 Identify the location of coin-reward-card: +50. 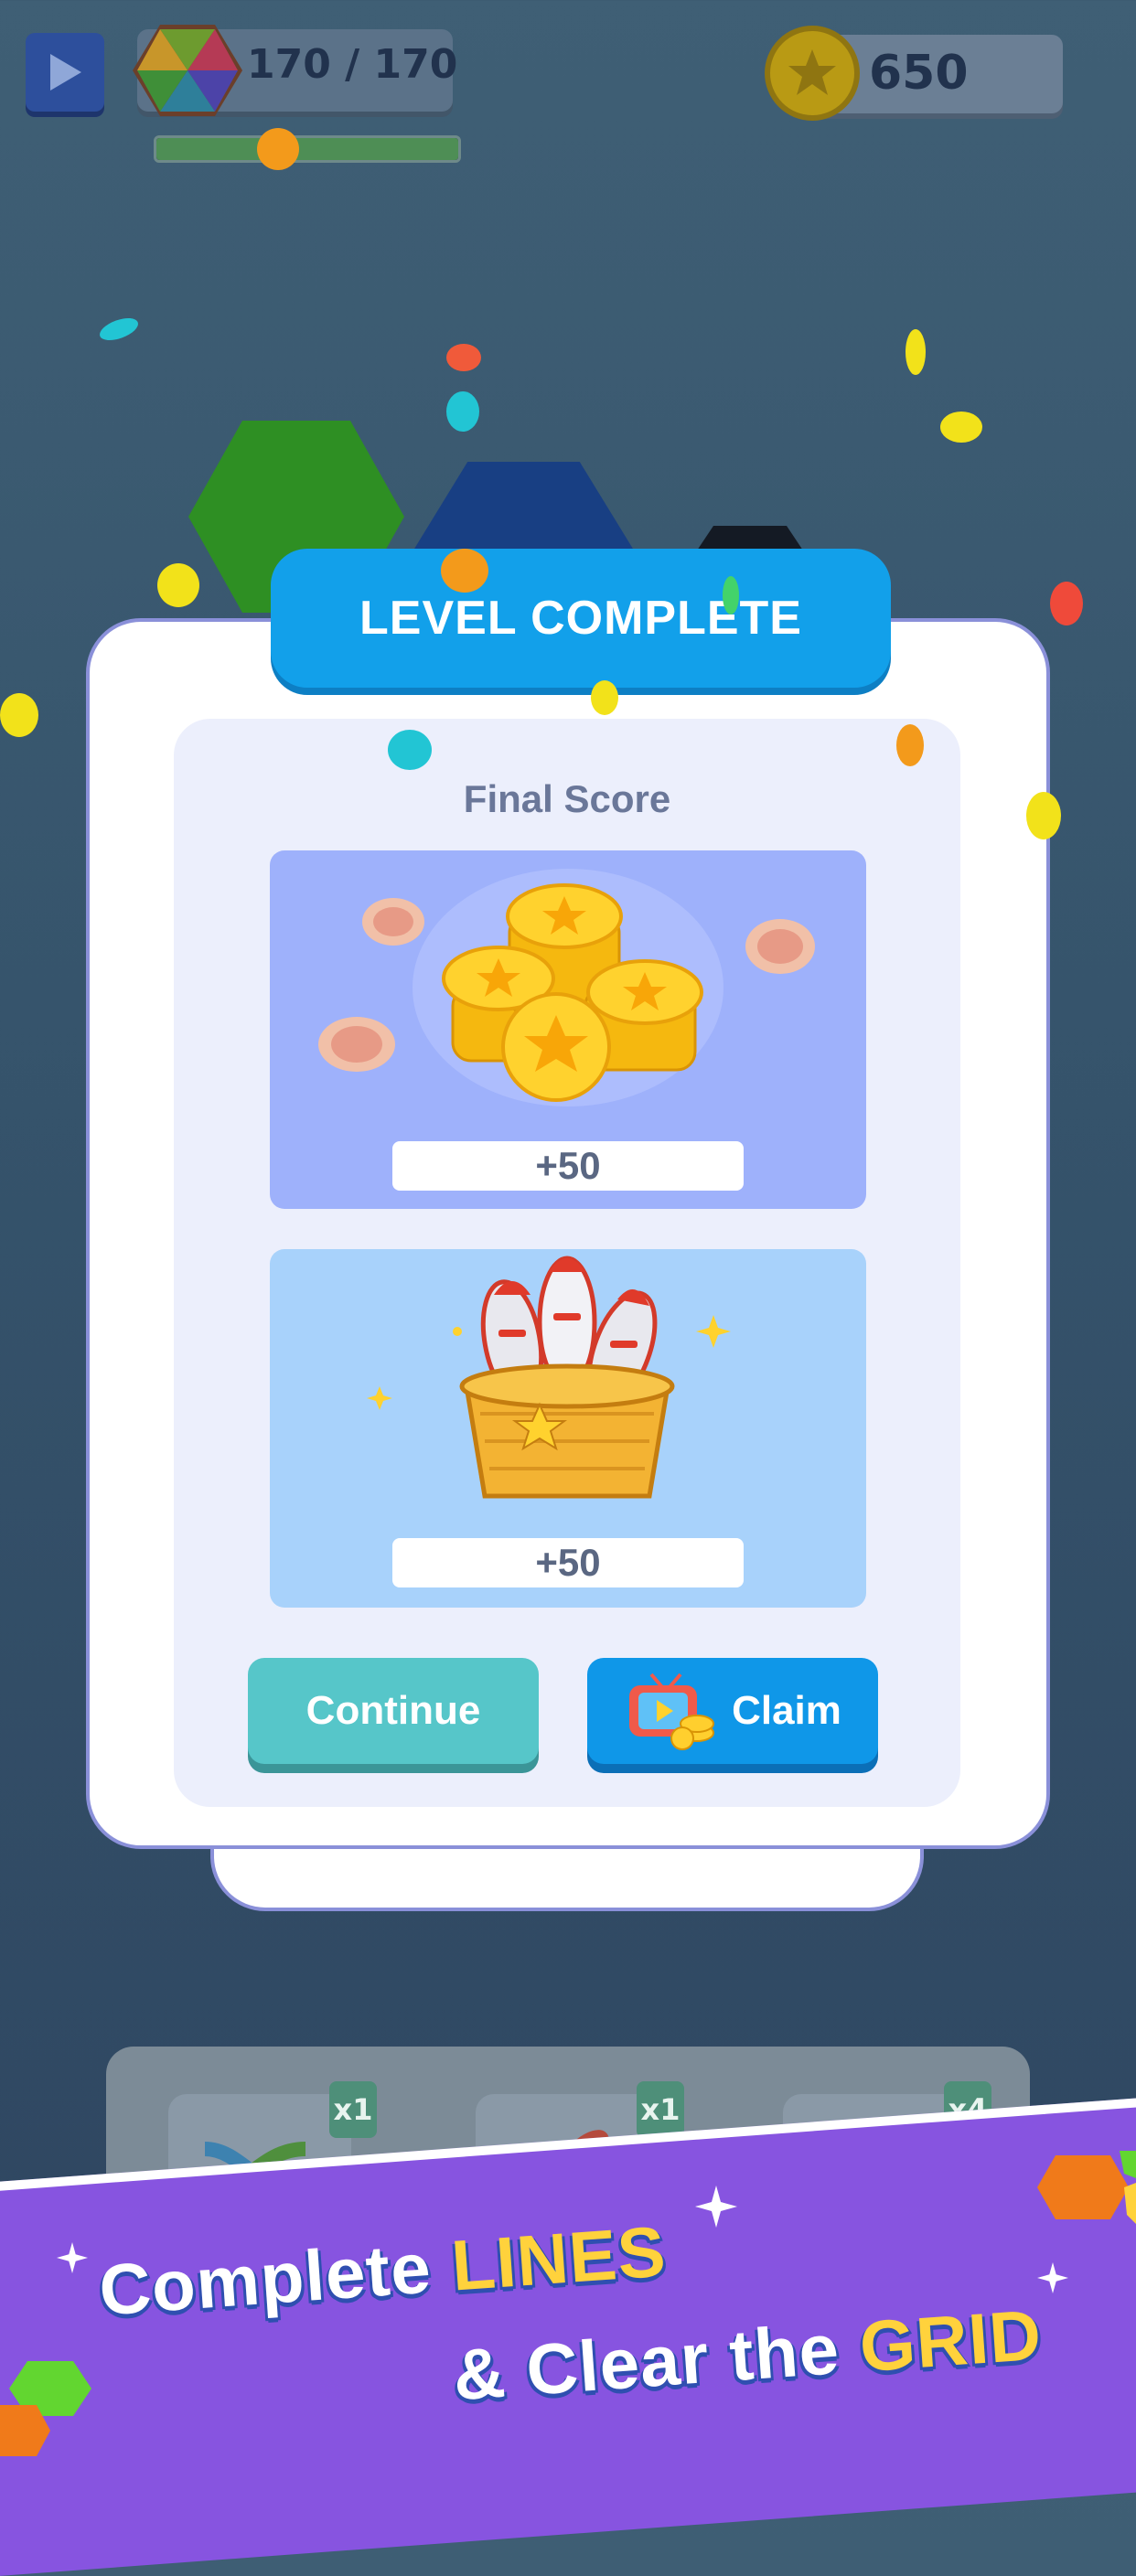
(568, 1029).